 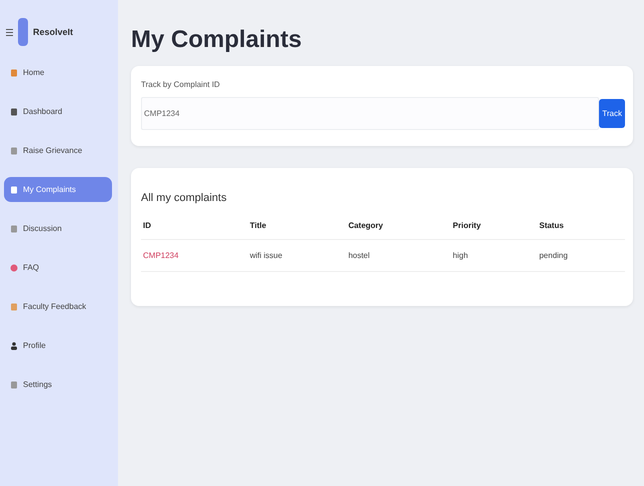 What do you see at coordinates (58, 150) in the screenshot?
I see `sidebar-item: Raise Grievance` at bounding box center [58, 150].